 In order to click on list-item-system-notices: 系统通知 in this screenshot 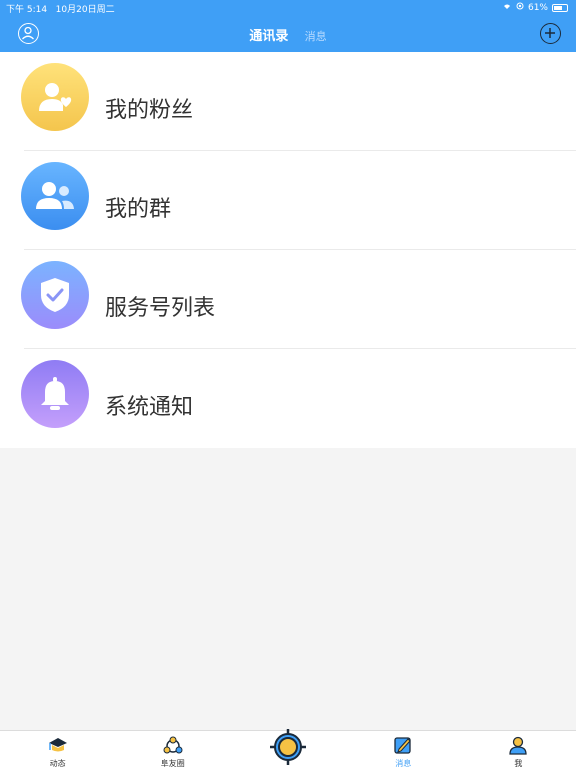, I will do `click(288, 398)`.